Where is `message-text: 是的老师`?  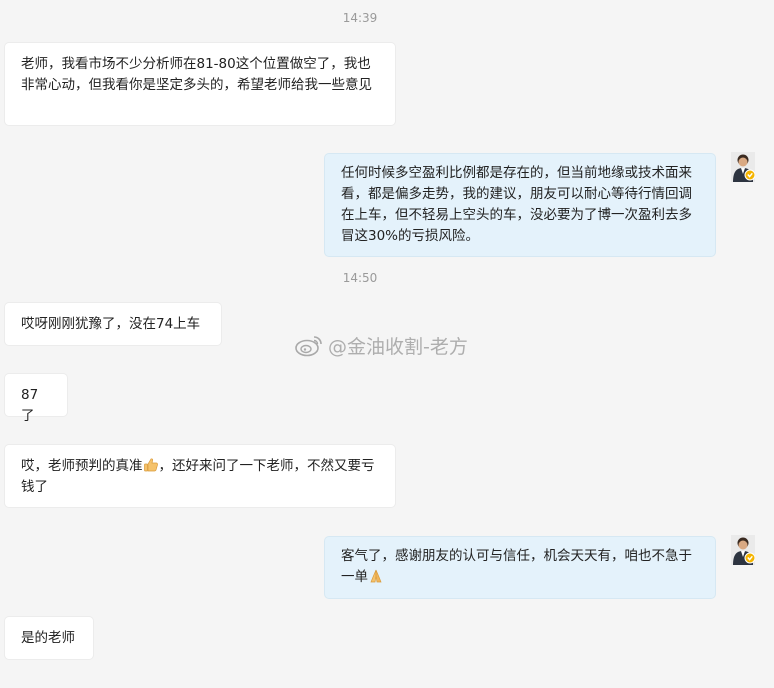
message-text: 是的老师 is located at coordinates (48, 638).